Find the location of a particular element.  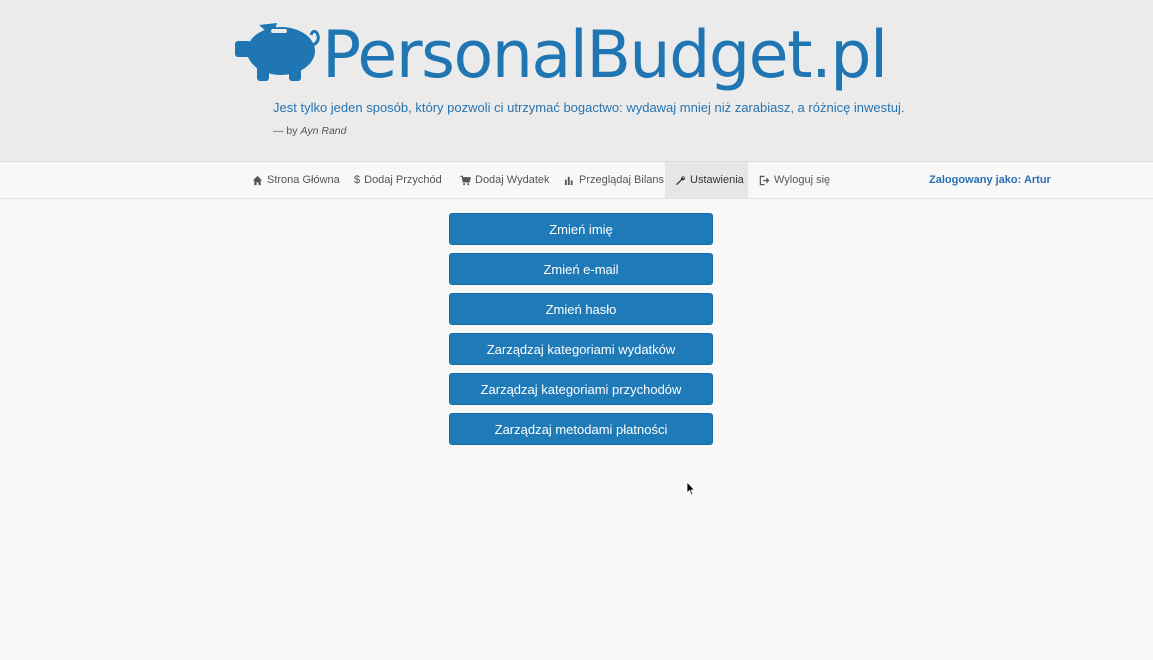

nav-add-expense-label: Dodaj Wydatek is located at coordinates (512, 180).